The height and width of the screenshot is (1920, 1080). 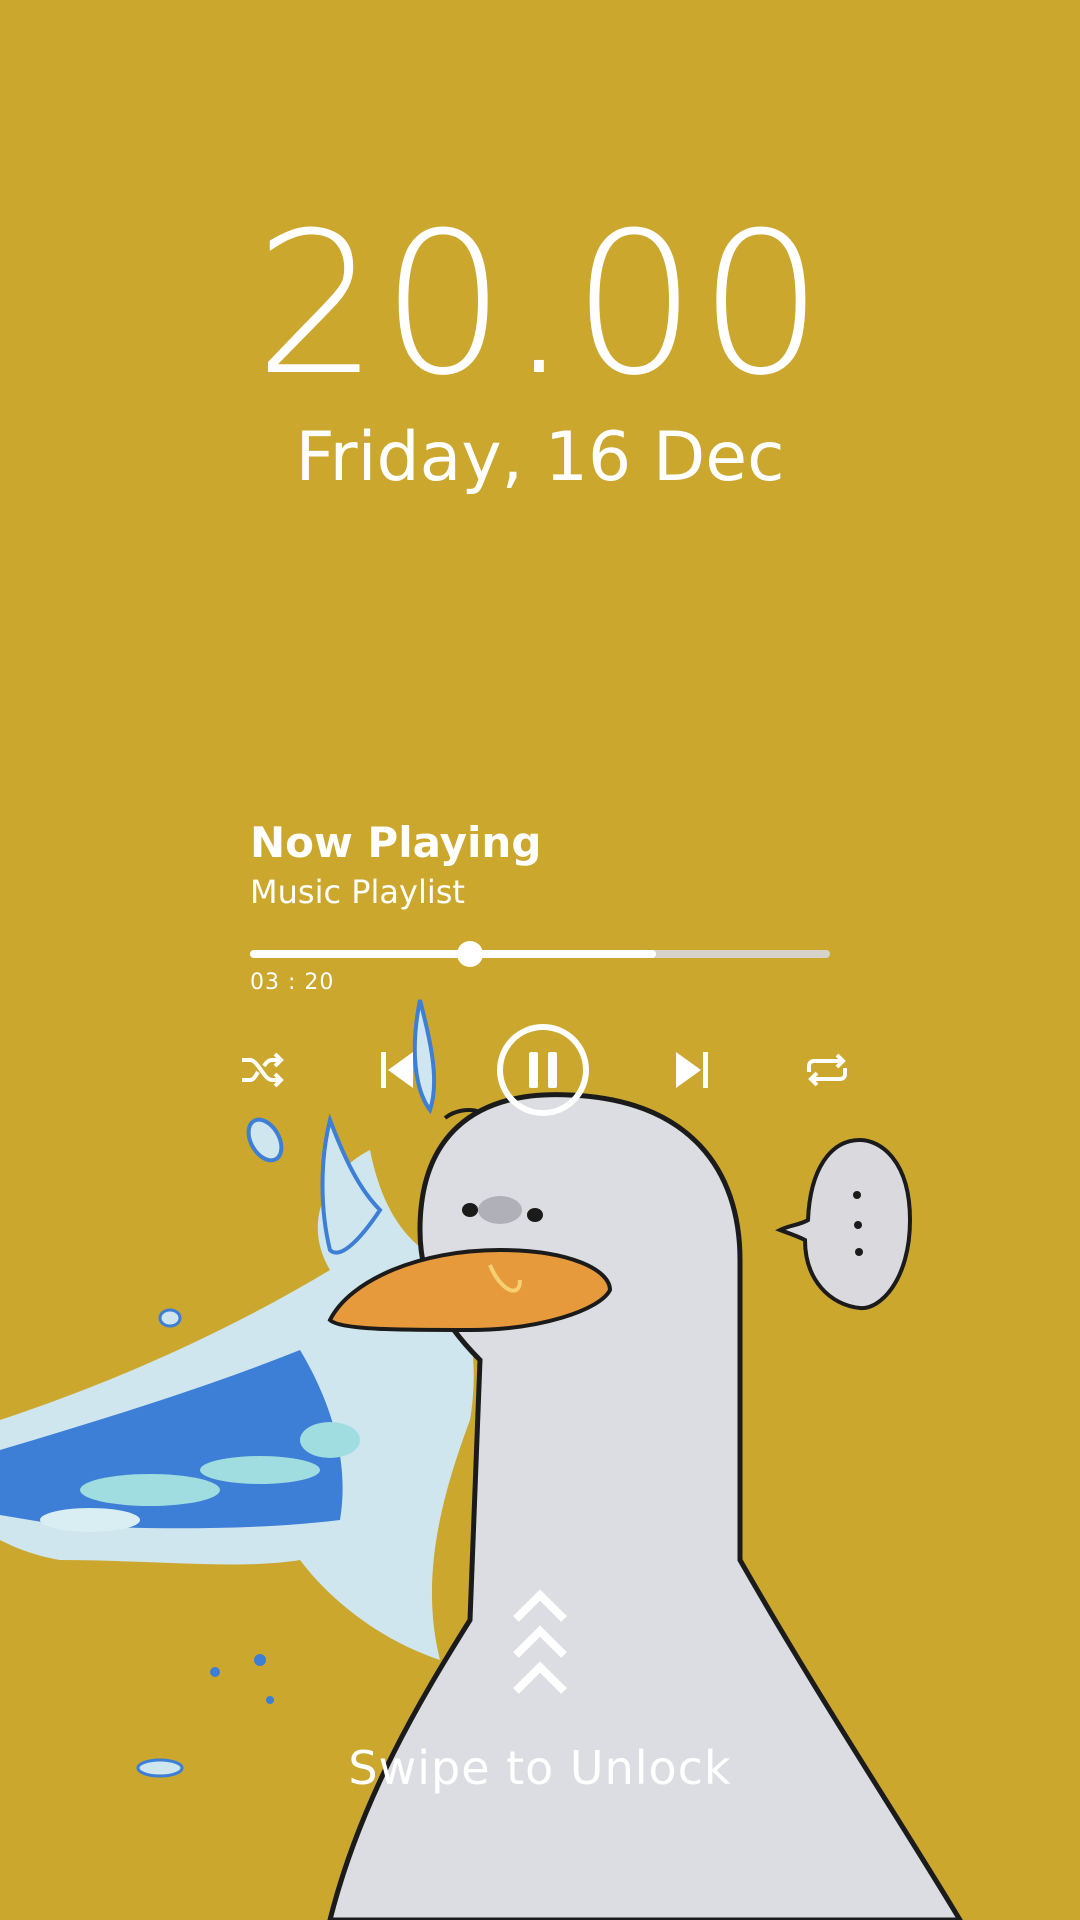 What do you see at coordinates (292, 982) in the screenshot?
I see `elapsed-time: 03 : 20` at bounding box center [292, 982].